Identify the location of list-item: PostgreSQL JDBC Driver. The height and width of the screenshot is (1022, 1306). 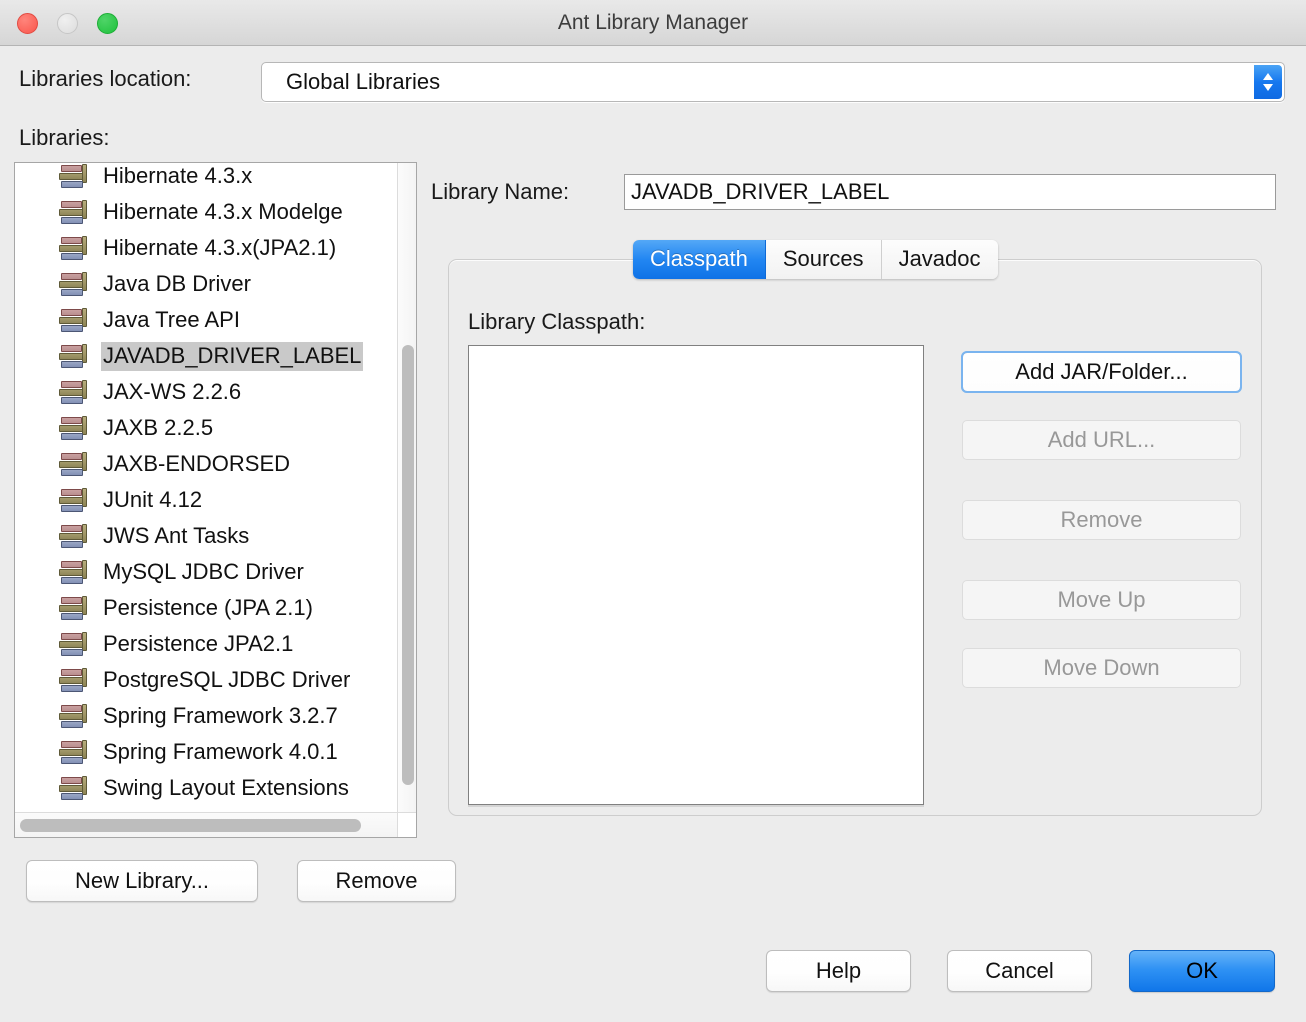
(207, 680).